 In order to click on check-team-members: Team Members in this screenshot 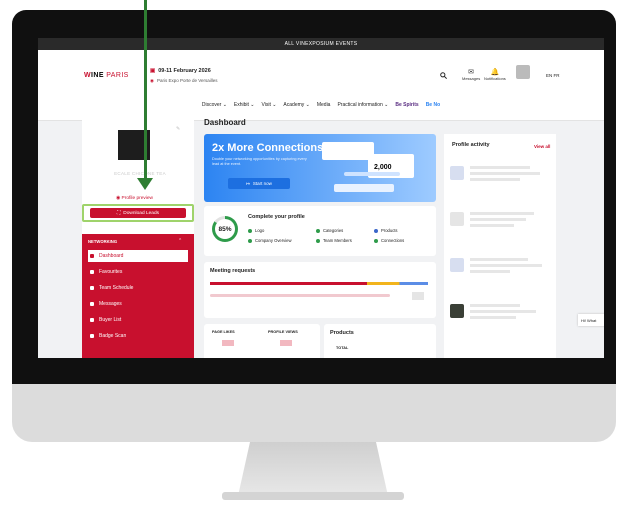, I will do `click(334, 240)`.